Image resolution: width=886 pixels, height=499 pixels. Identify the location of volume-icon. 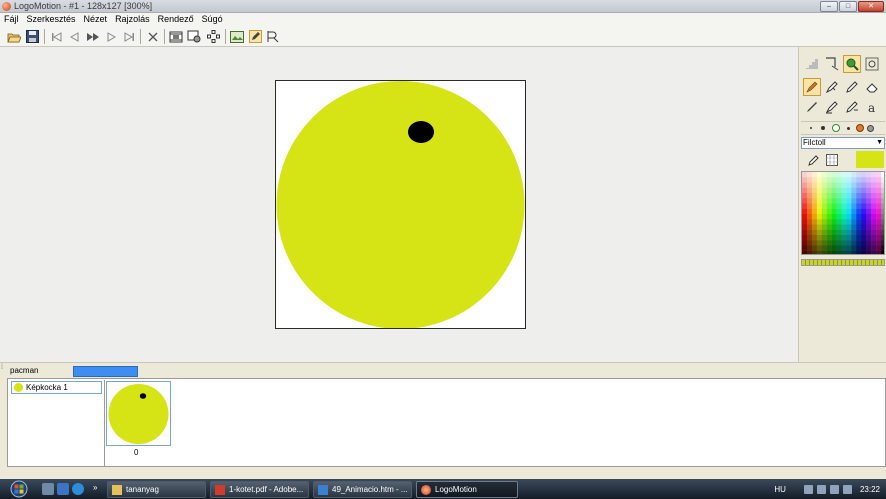
(821, 489).